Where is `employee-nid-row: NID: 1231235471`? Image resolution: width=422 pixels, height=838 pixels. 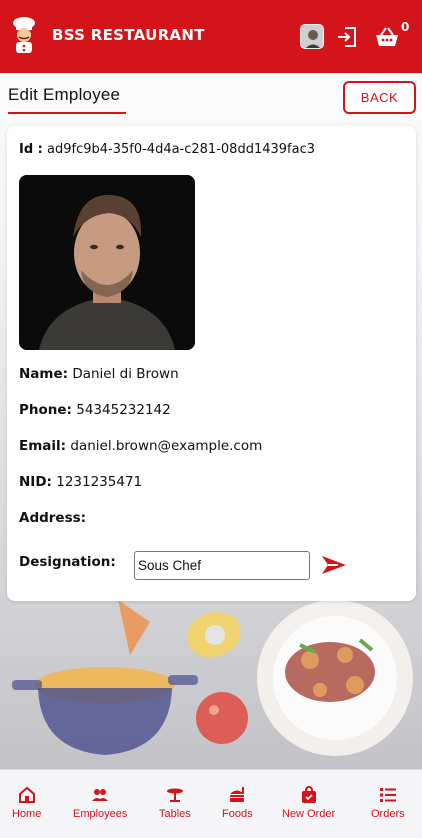
employee-nid-row: NID: 1231235471 is located at coordinates (80, 482).